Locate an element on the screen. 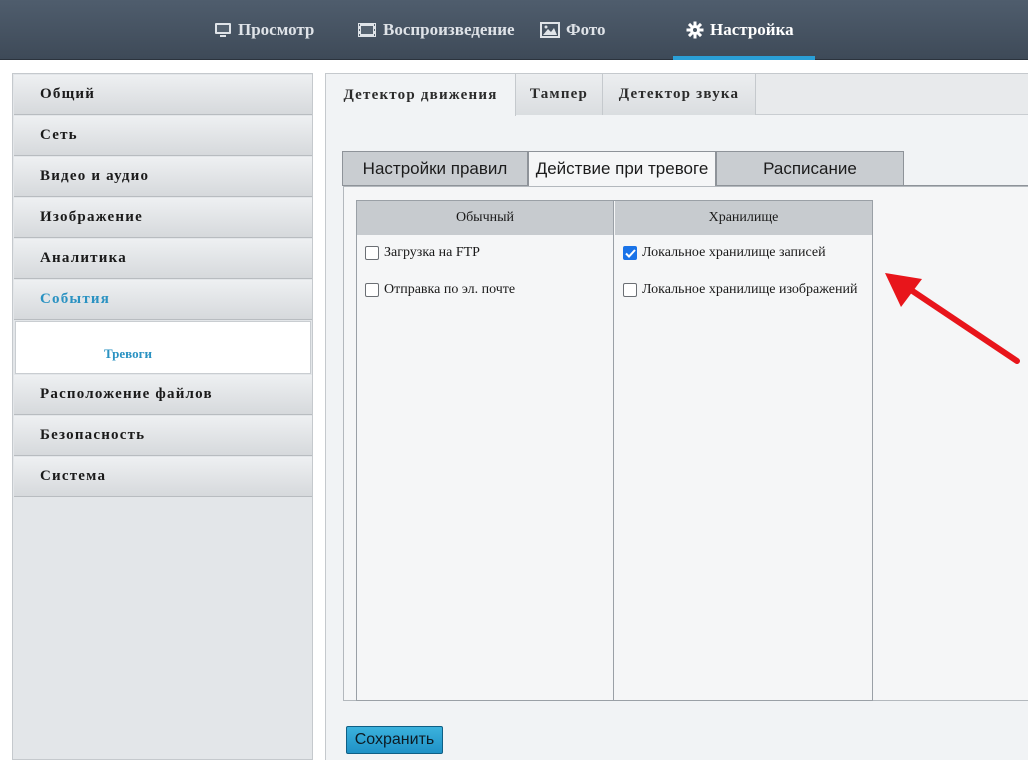 Image resolution: width=1028 pixels, height=760 pixels. nav-settings: Настройка is located at coordinates (740, 30).